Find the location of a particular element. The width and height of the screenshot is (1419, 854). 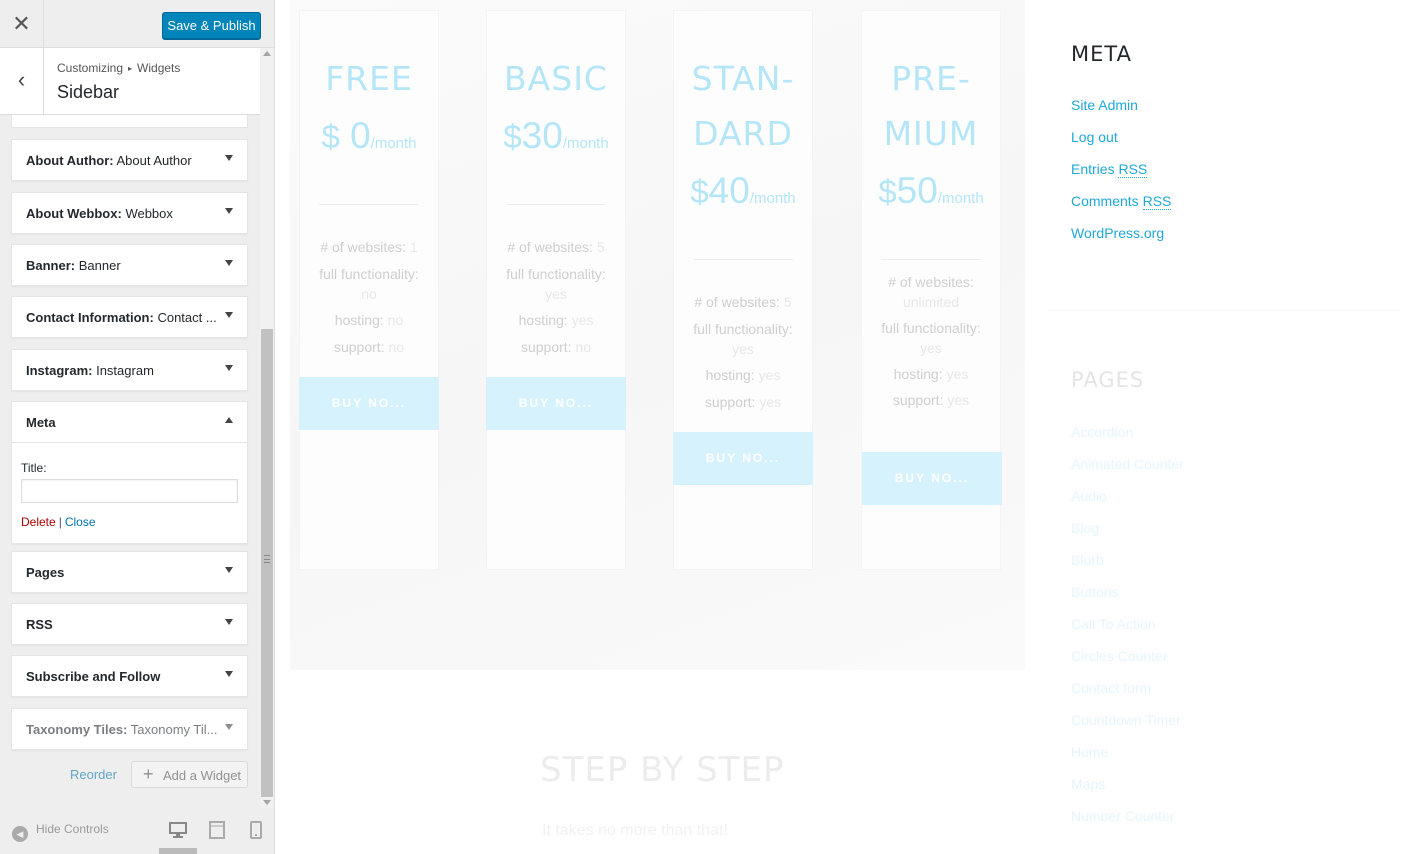

chevron-up-icon is located at coordinates (229, 420).